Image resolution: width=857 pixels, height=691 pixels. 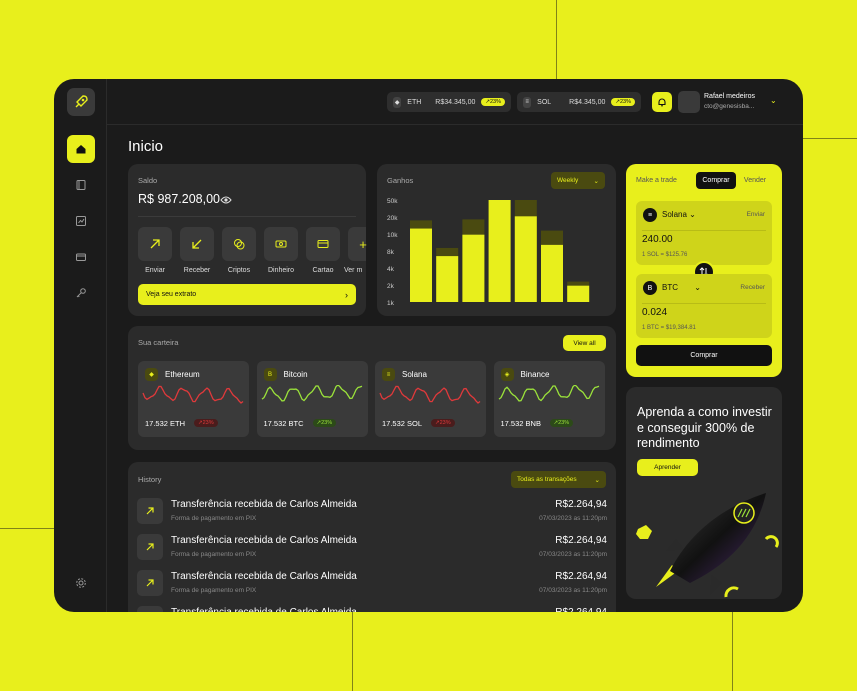 I want to click on y-tick-label: 2k, so click(x=391, y=286).